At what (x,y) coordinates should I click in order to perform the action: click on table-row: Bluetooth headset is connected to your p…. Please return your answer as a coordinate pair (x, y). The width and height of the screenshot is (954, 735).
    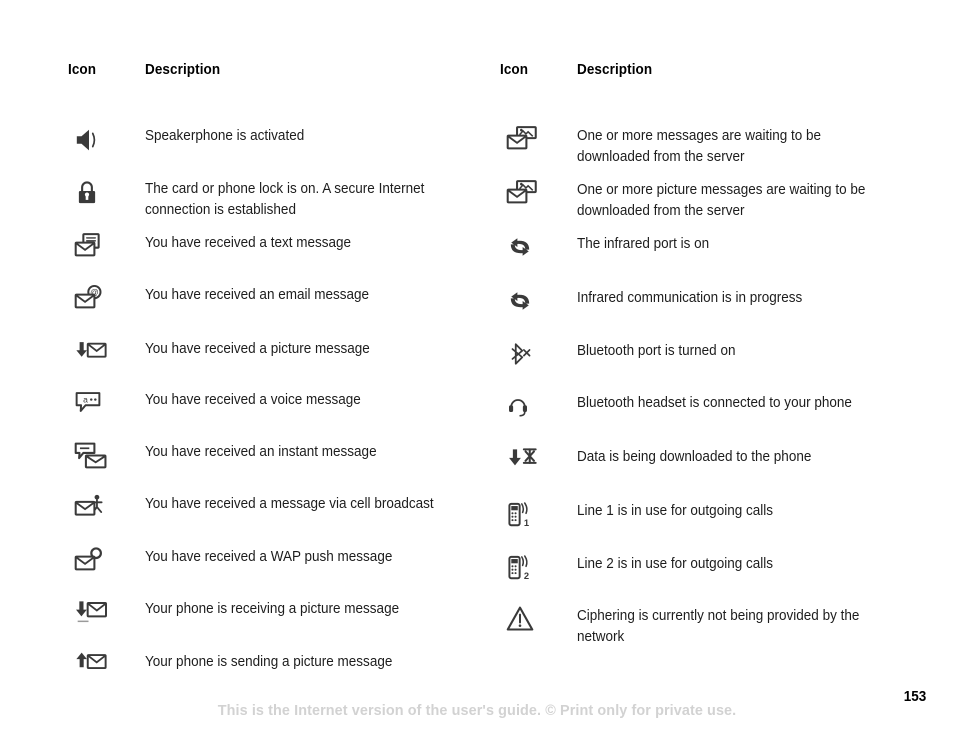
    Looking at the image, I should click on (700, 409).